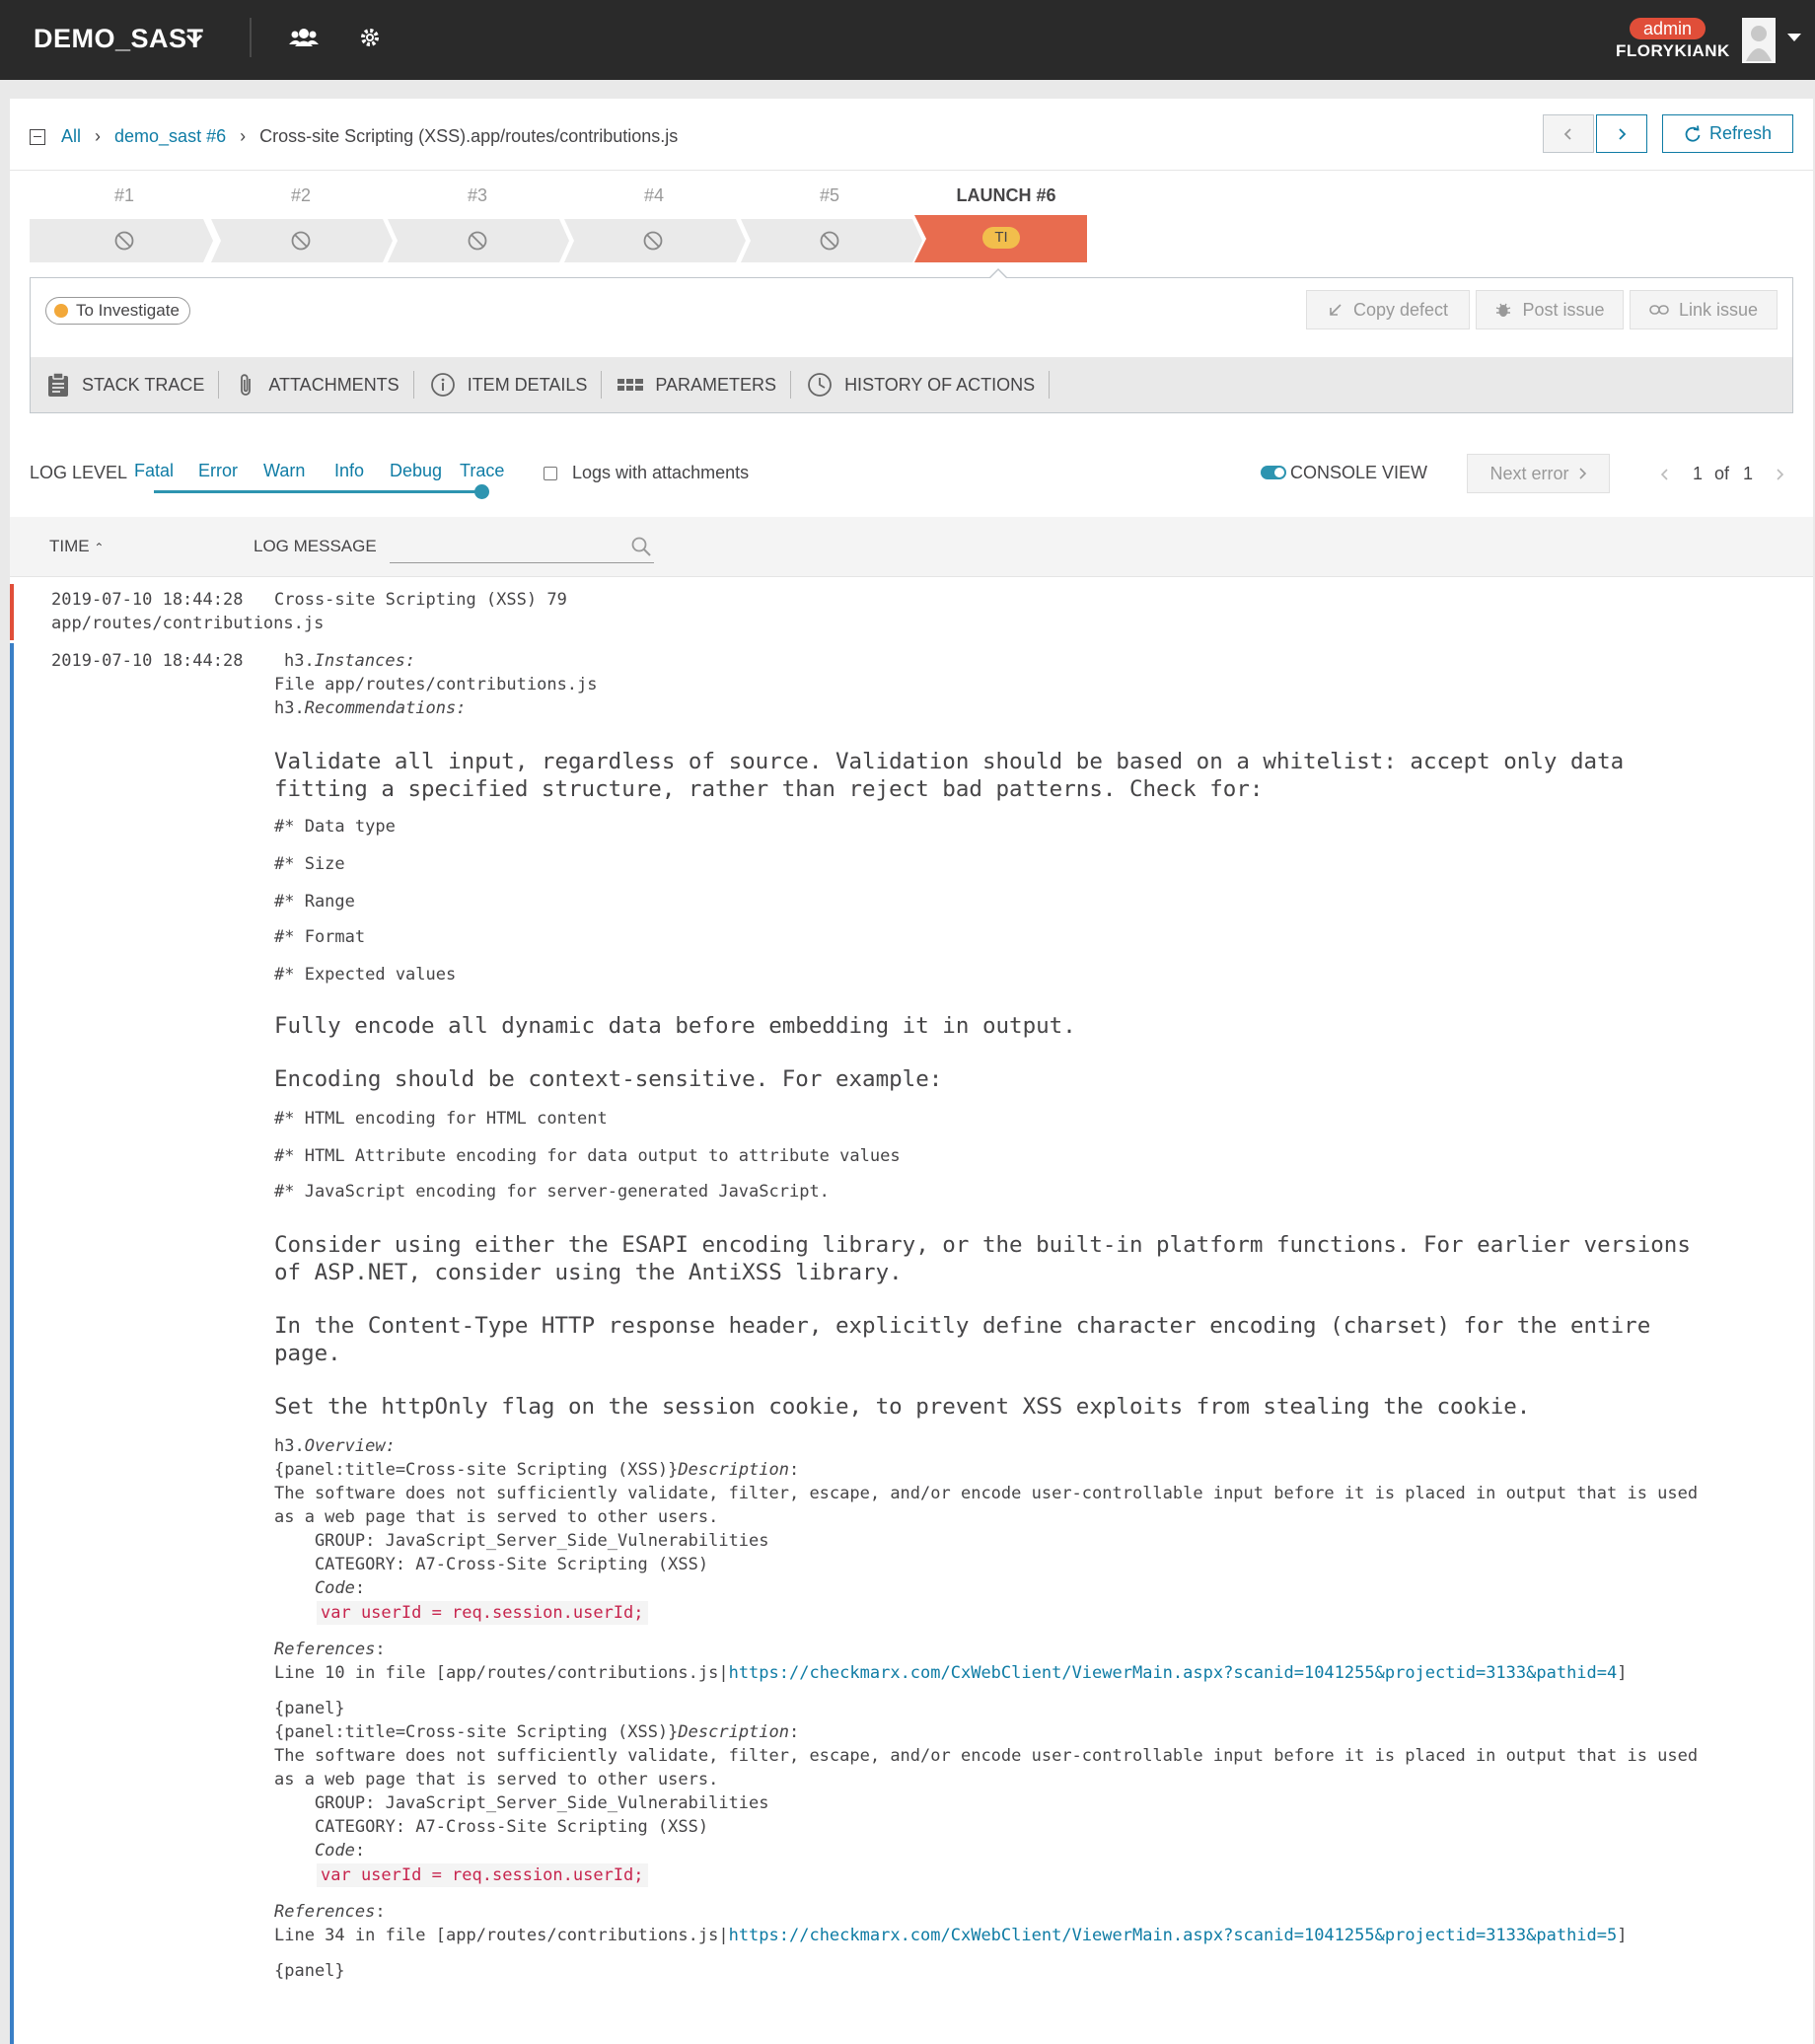 The height and width of the screenshot is (2044, 1815). What do you see at coordinates (117, 311) in the screenshot?
I see `defect-status-badge: To Investigate` at bounding box center [117, 311].